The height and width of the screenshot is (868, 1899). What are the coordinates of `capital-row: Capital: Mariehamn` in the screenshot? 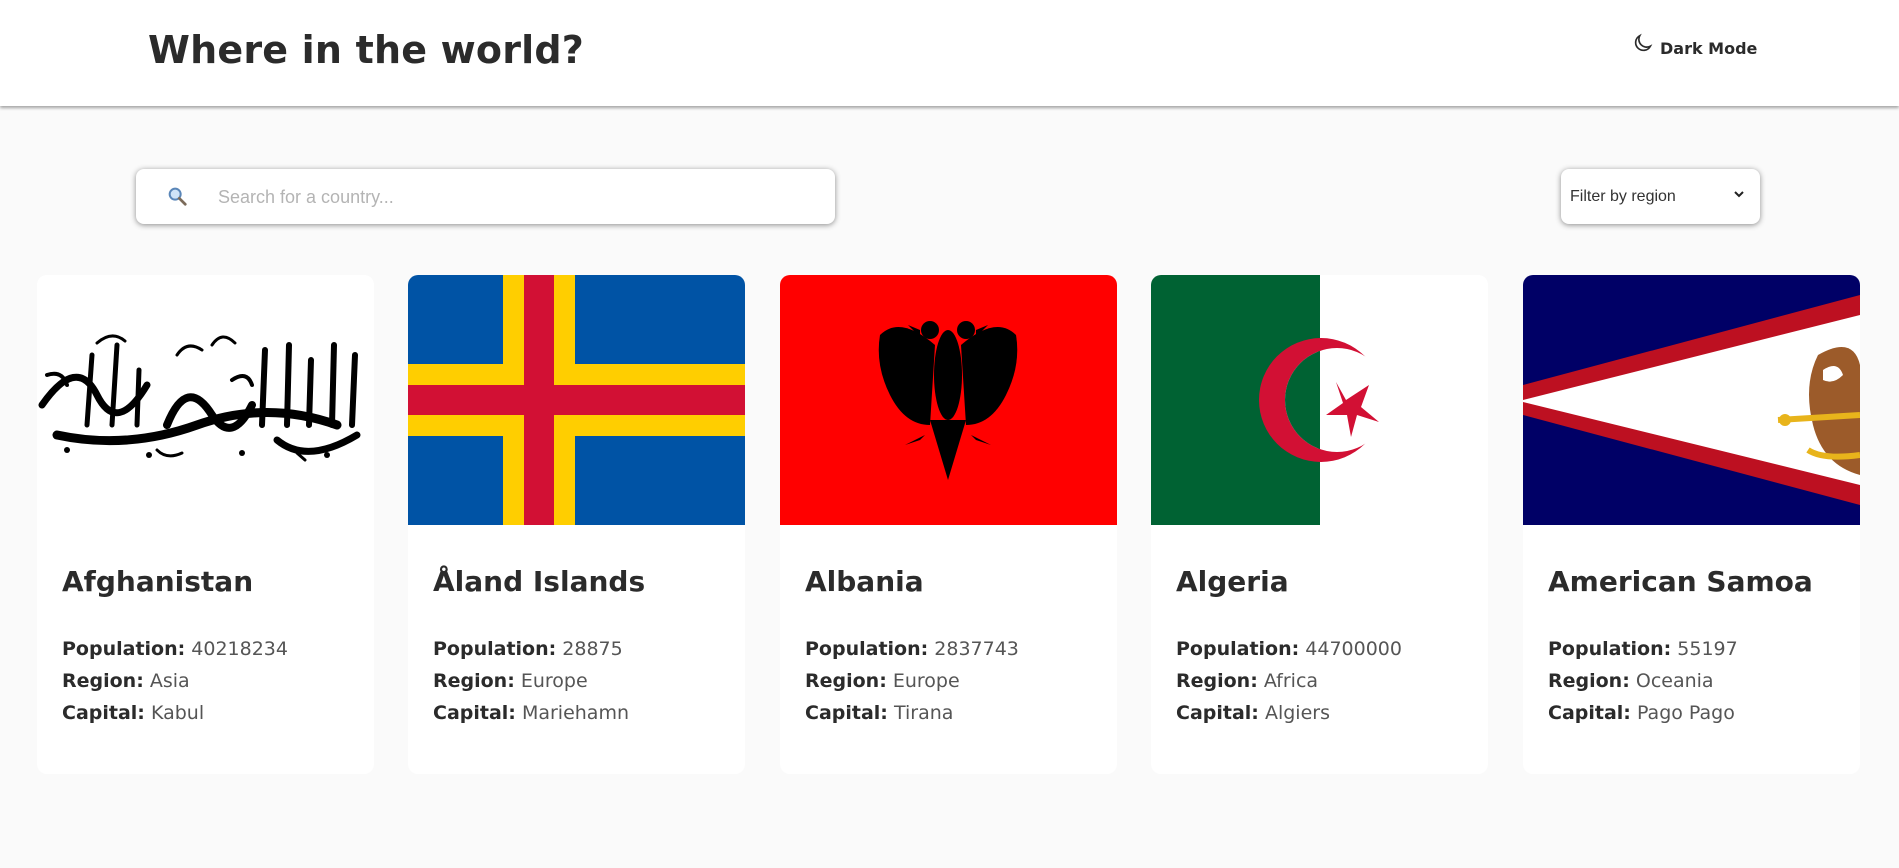 It's located at (531, 713).